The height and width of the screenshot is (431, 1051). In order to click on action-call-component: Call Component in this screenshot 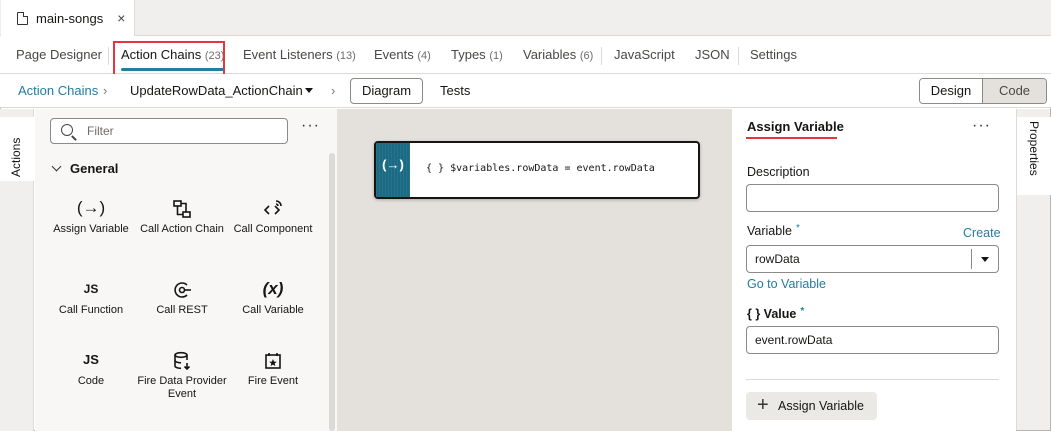, I will do `click(273, 215)`.